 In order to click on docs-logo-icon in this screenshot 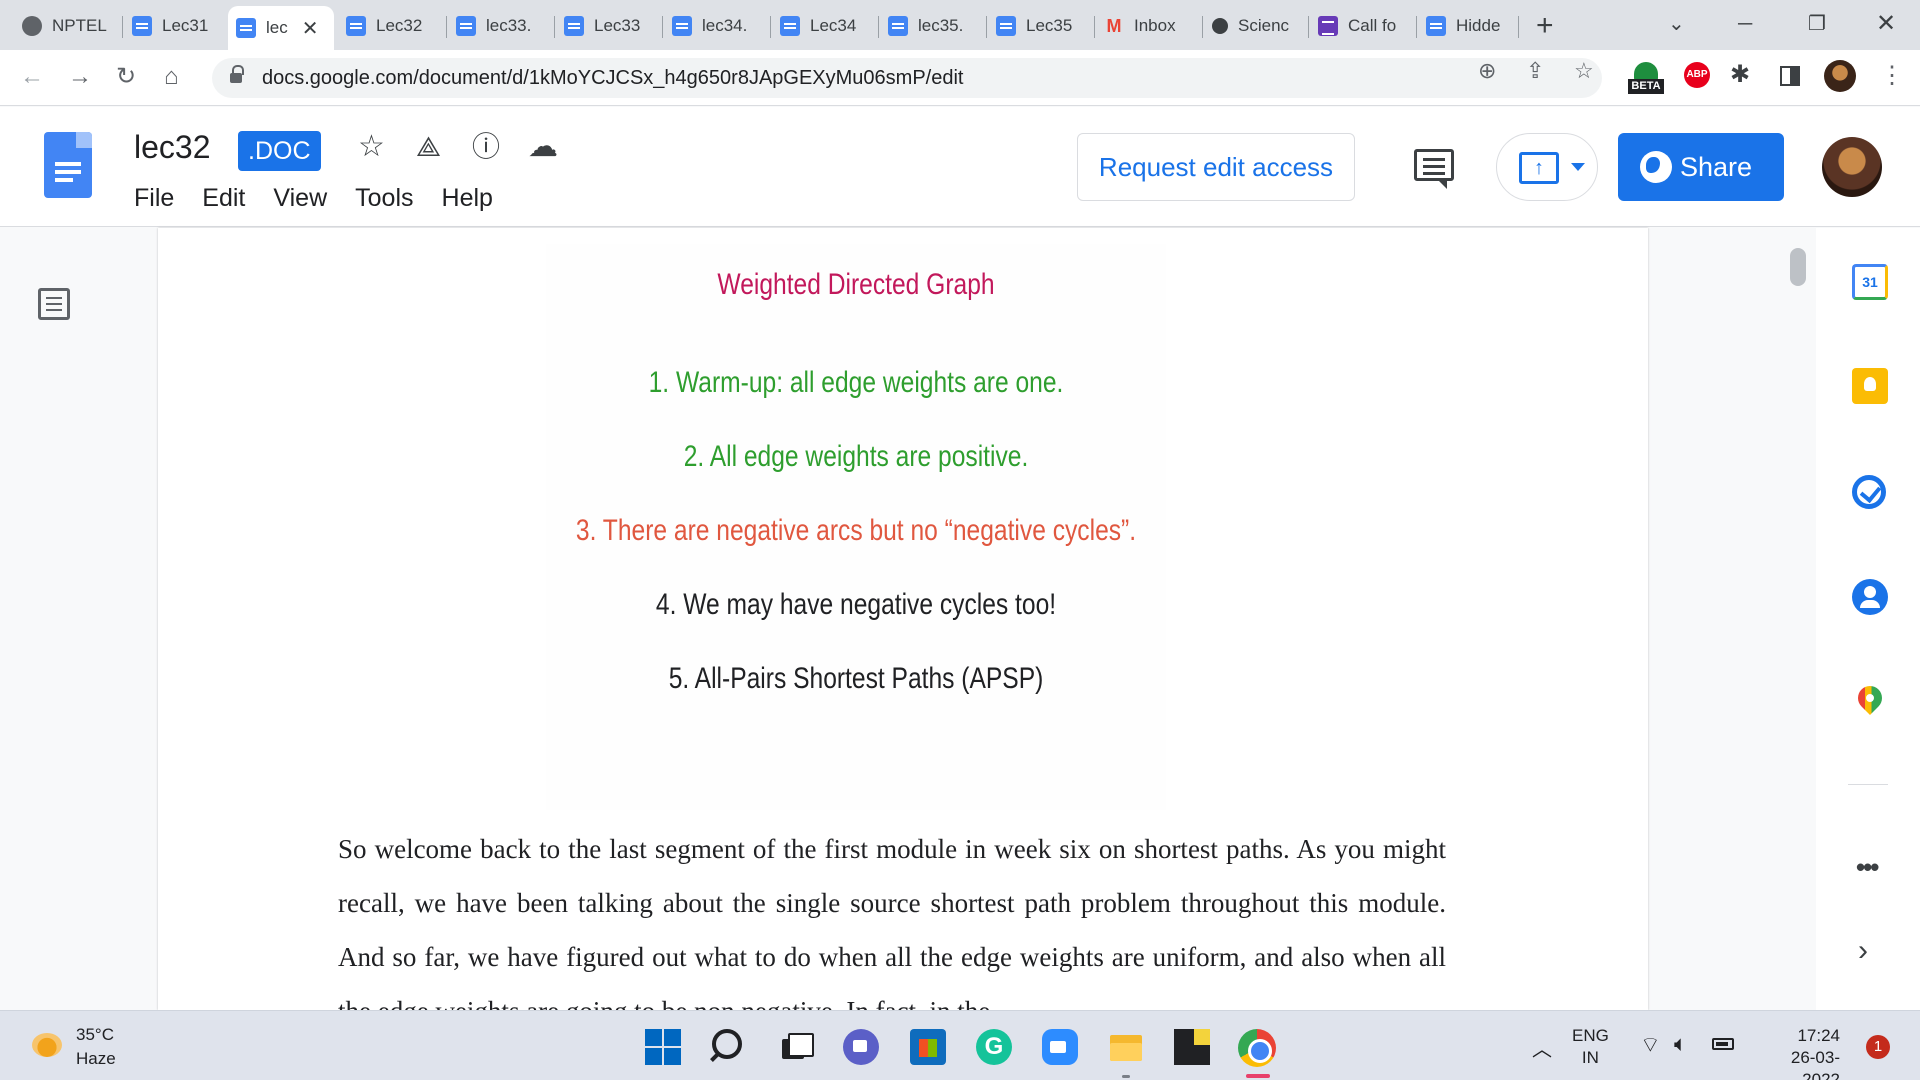, I will do `click(68, 165)`.